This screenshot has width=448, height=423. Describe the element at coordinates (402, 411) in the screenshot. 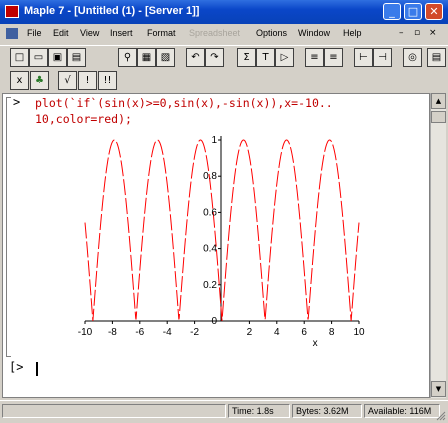

I see `status-available: Available: 116M` at that location.